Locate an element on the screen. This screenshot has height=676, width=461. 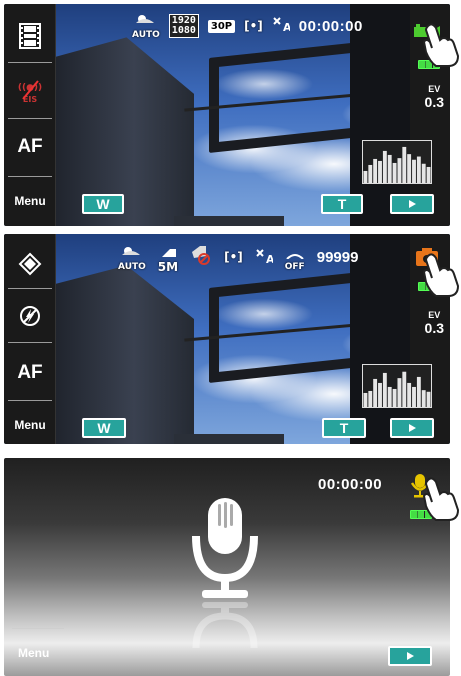
timer-off-icon: OFF is located at coordinates (295, 258).